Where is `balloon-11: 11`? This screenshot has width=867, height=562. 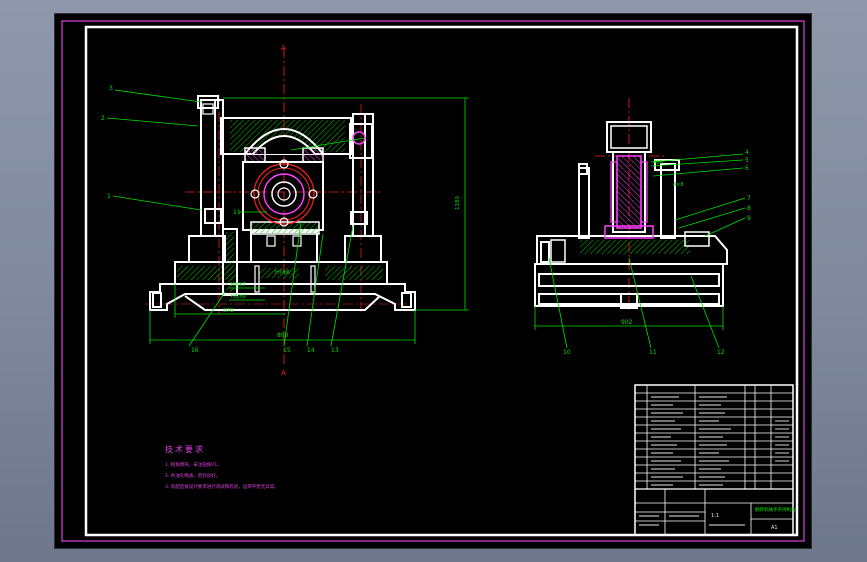
balloon-11: 11 is located at coordinates (237, 212).